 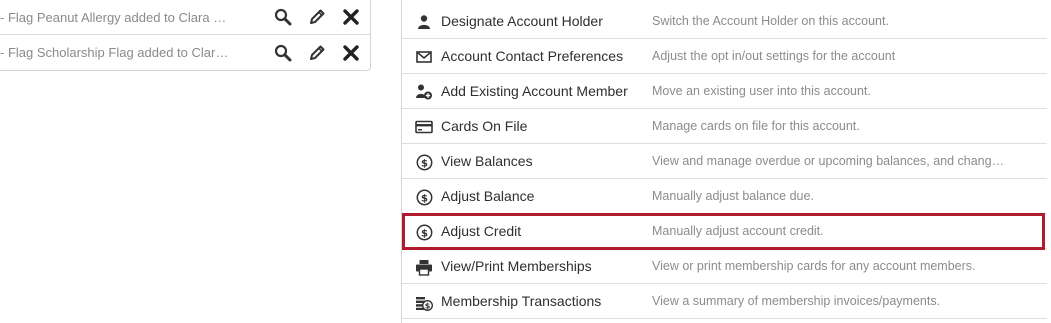 I want to click on action-description: Move an existing user into this account., so click(x=761, y=91).